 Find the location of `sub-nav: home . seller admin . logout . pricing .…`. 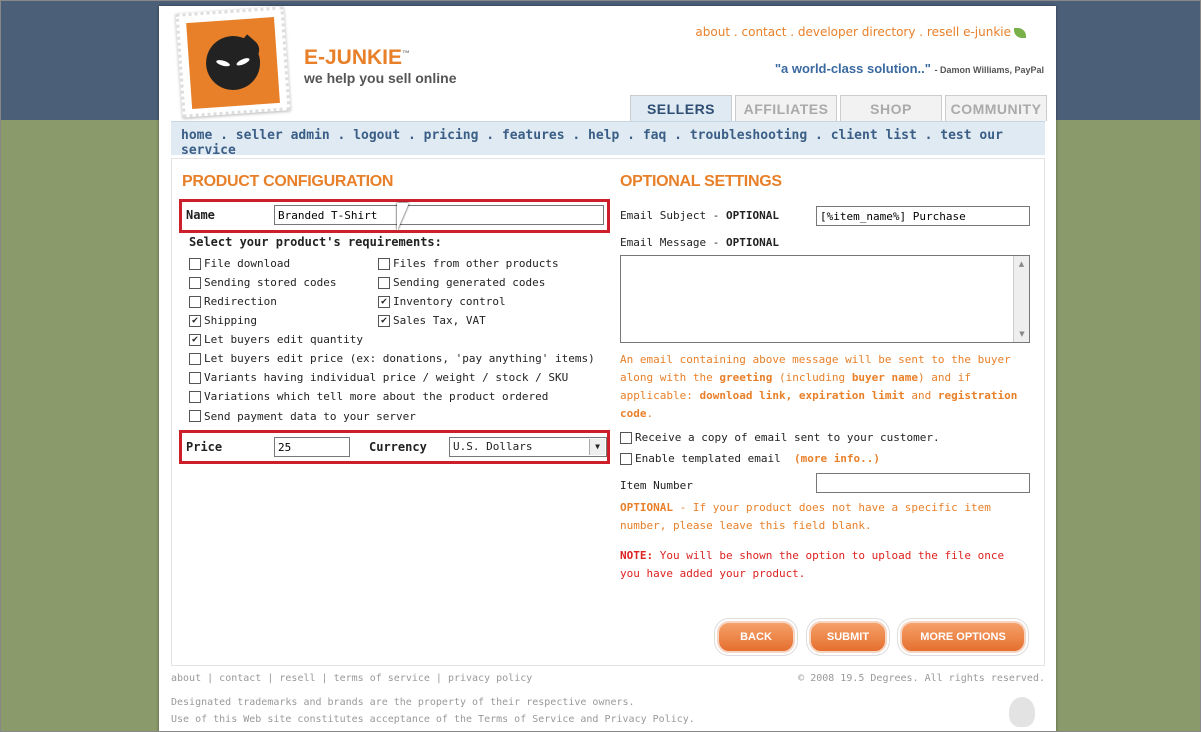

sub-nav: home . seller admin . logout . pricing .… is located at coordinates (608, 139).